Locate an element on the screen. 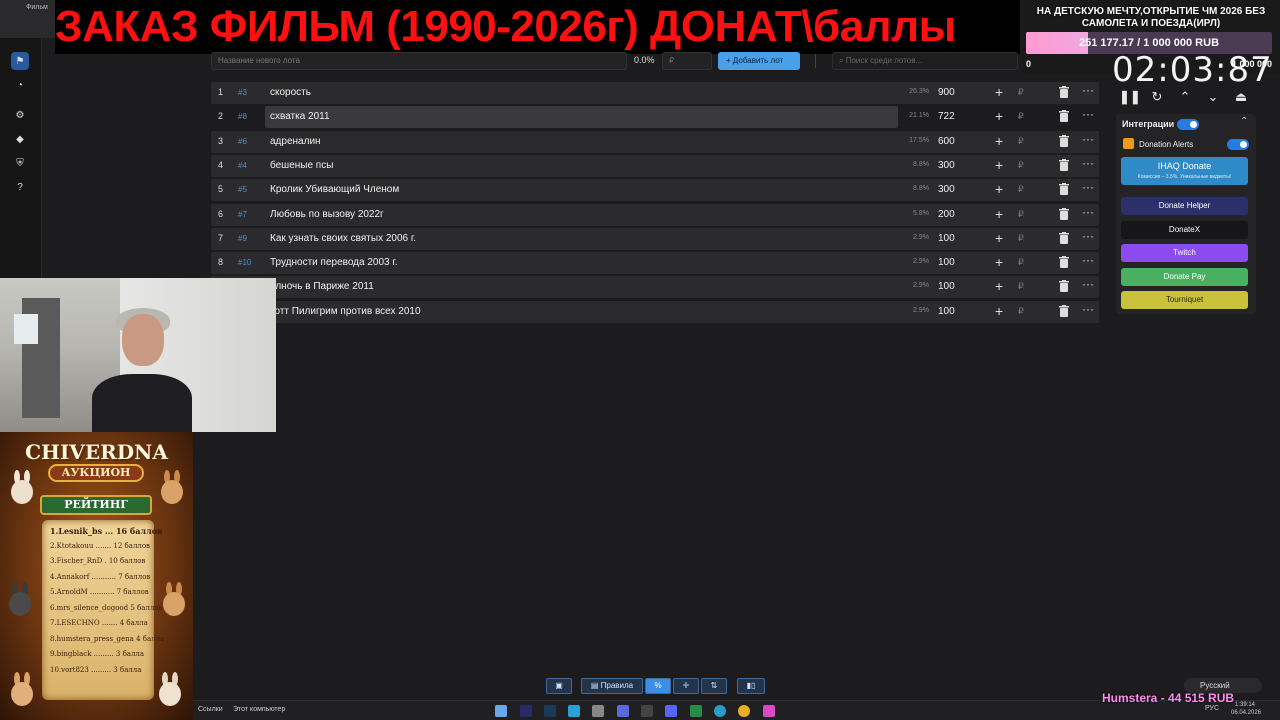  lot-row: 1 #3 скорость 26.3% 900 + ₽ ··· is located at coordinates (655, 93).